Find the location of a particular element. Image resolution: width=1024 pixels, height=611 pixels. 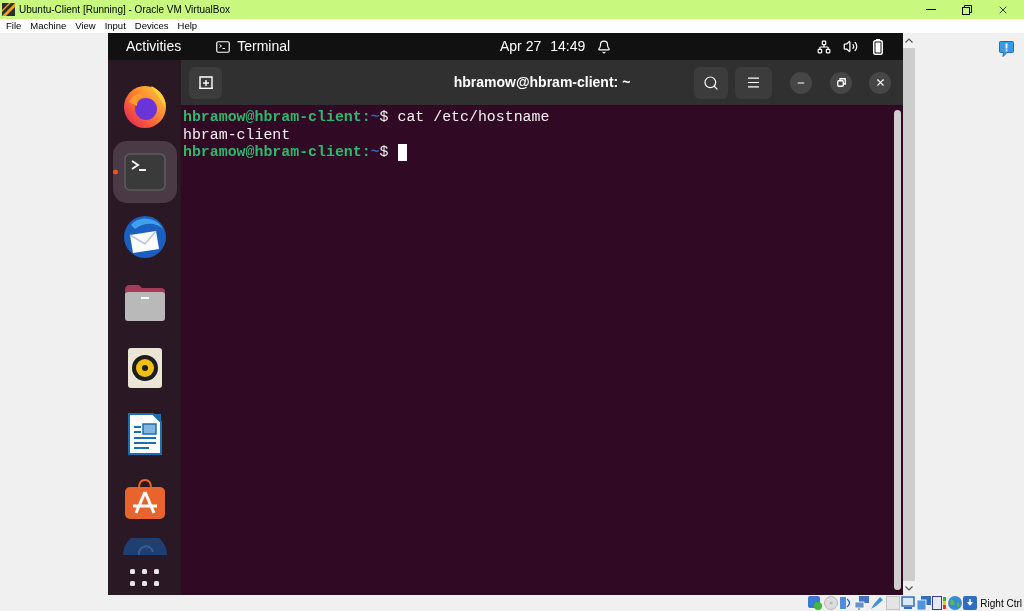

search-button is located at coordinates (711, 82).